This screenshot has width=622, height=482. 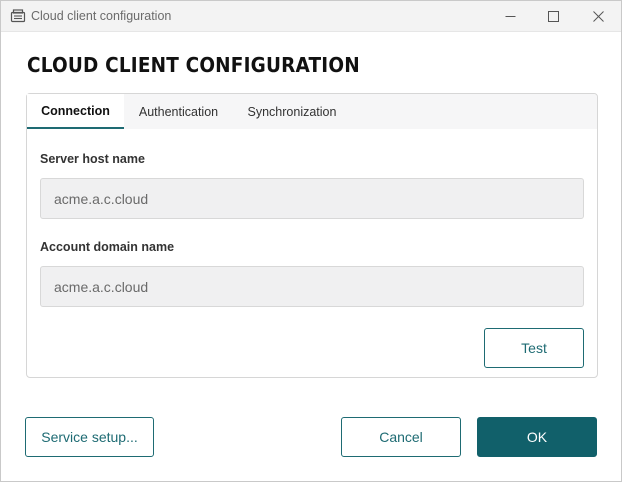 I want to click on window-app-icon, so click(x=18, y=16).